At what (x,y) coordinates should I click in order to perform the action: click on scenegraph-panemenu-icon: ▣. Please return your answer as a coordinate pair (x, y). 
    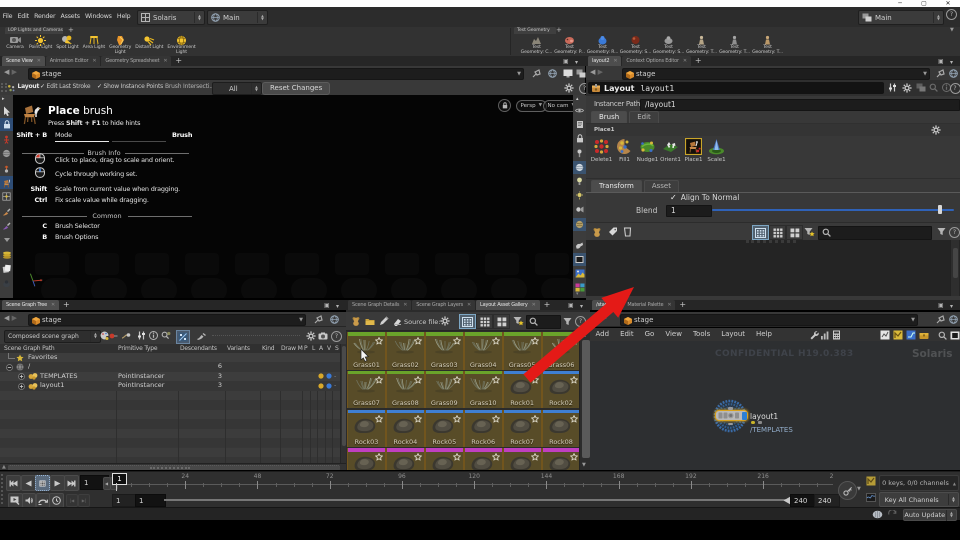
    Looking at the image, I should click on (329, 306).